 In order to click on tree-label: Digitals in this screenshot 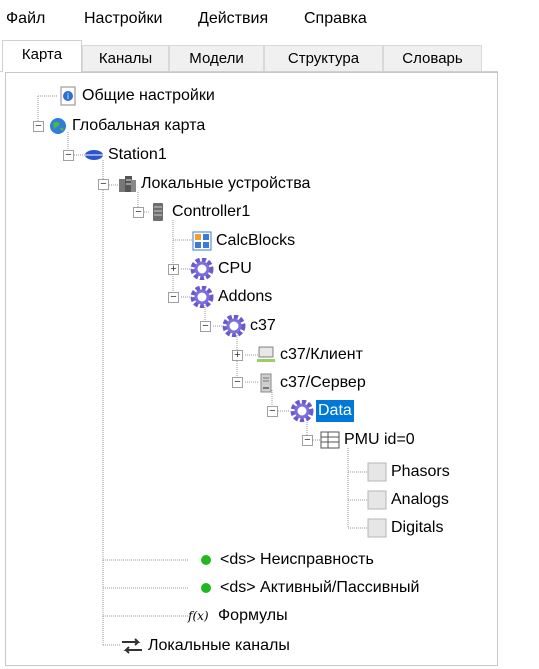, I will do `click(417, 527)`.